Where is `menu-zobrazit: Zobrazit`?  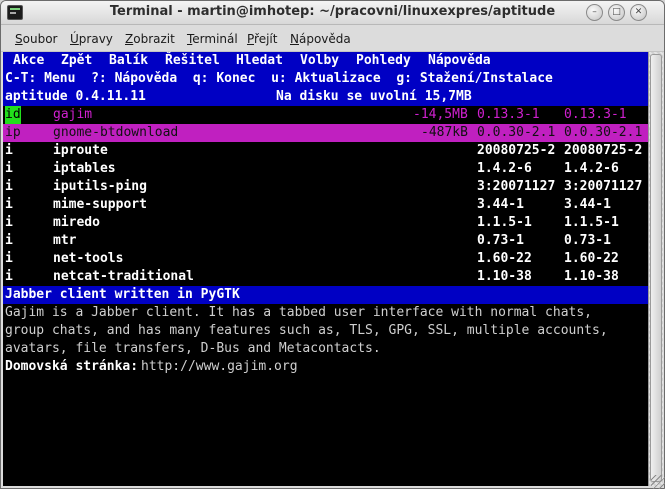 menu-zobrazit: Zobrazit is located at coordinates (150, 39).